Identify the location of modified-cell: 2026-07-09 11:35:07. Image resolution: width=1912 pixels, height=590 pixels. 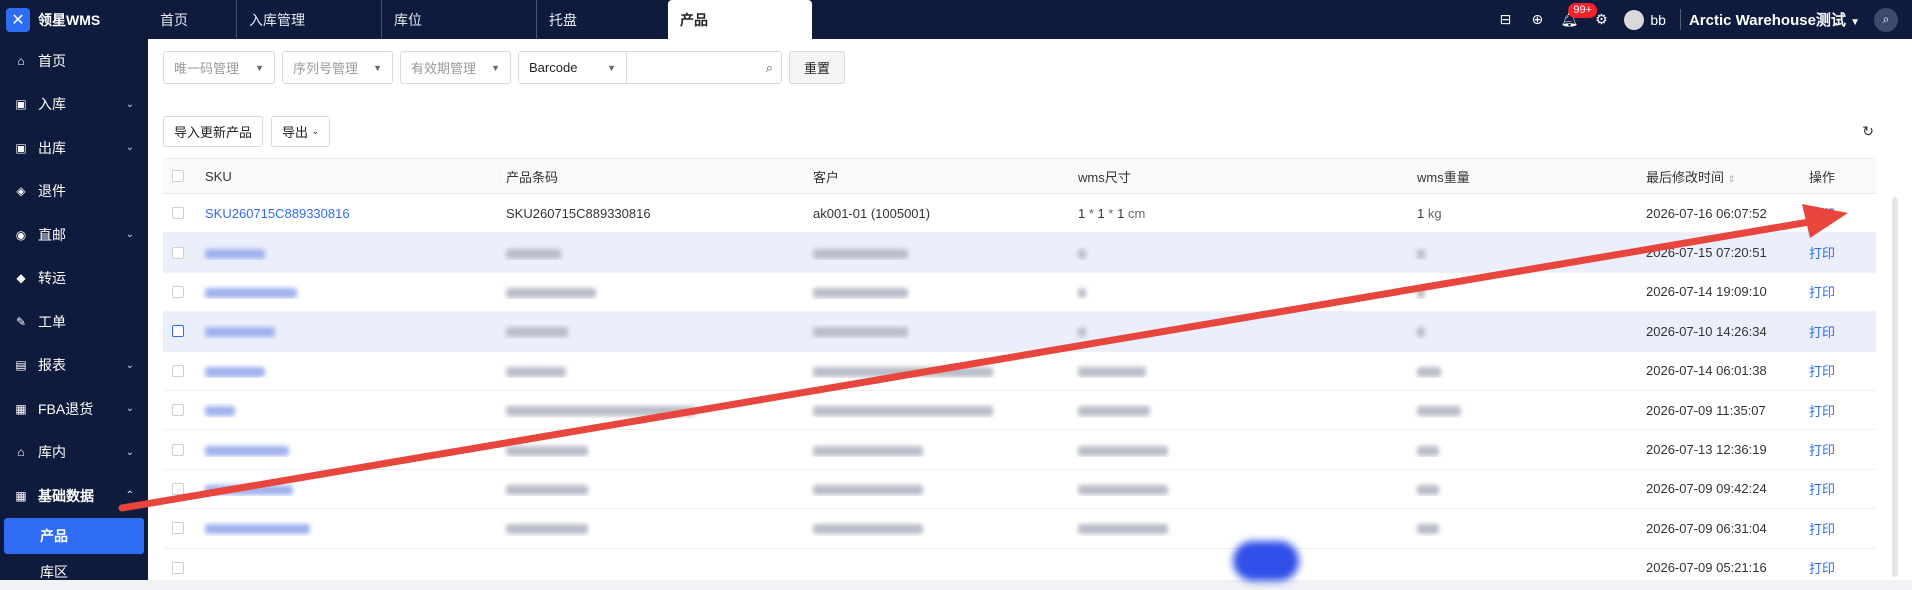
(1706, 410).